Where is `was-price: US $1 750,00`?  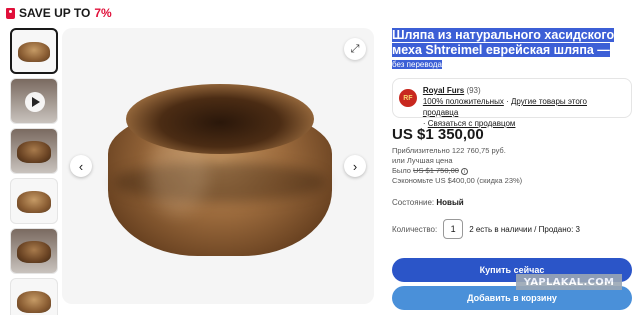
was-price: US $1 750,00 is located at coordinates (436, 170).